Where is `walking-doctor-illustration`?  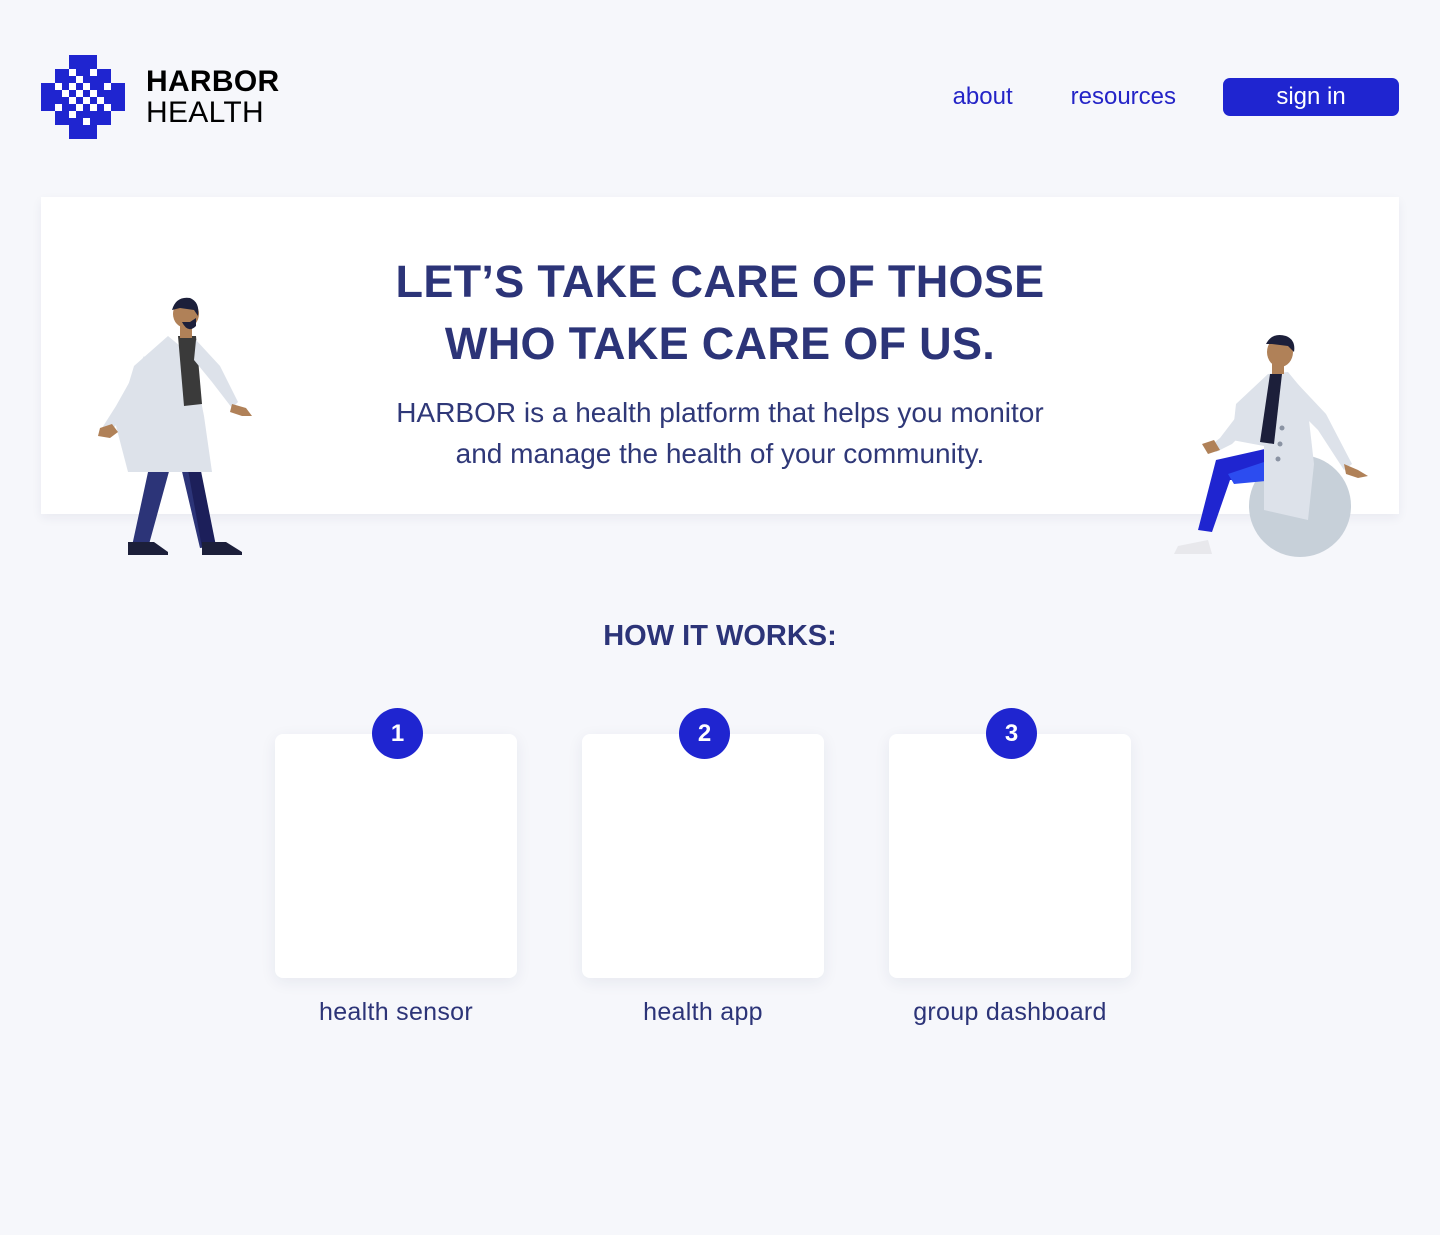
walking-doctor-illustration is located at coordinates (175, 426).